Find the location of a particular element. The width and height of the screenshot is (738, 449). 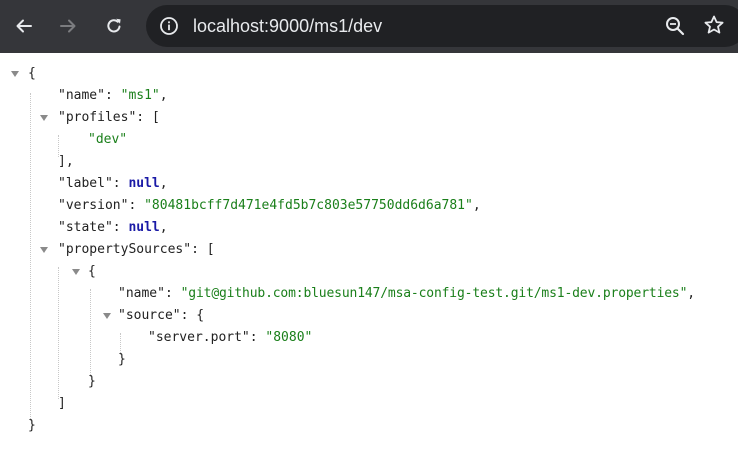

json-line: "state": null, is located at coordinates (113, 227).